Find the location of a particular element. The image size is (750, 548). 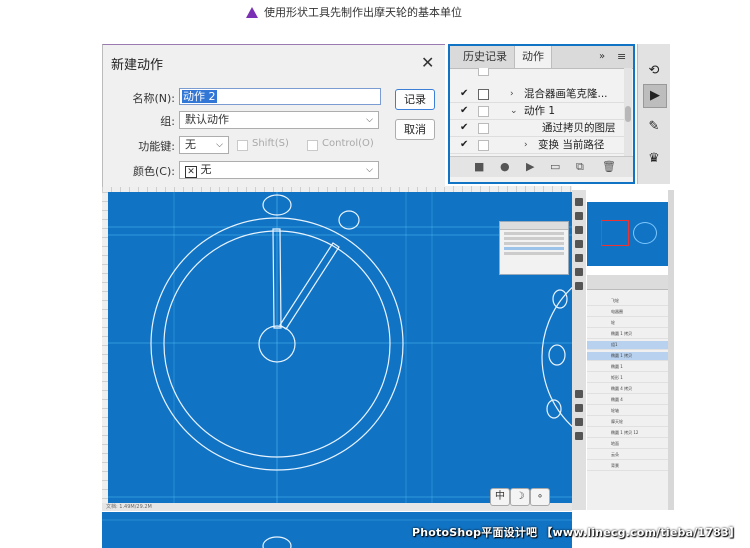

tab-actions: 动作 is located at coordinates (533, 57).